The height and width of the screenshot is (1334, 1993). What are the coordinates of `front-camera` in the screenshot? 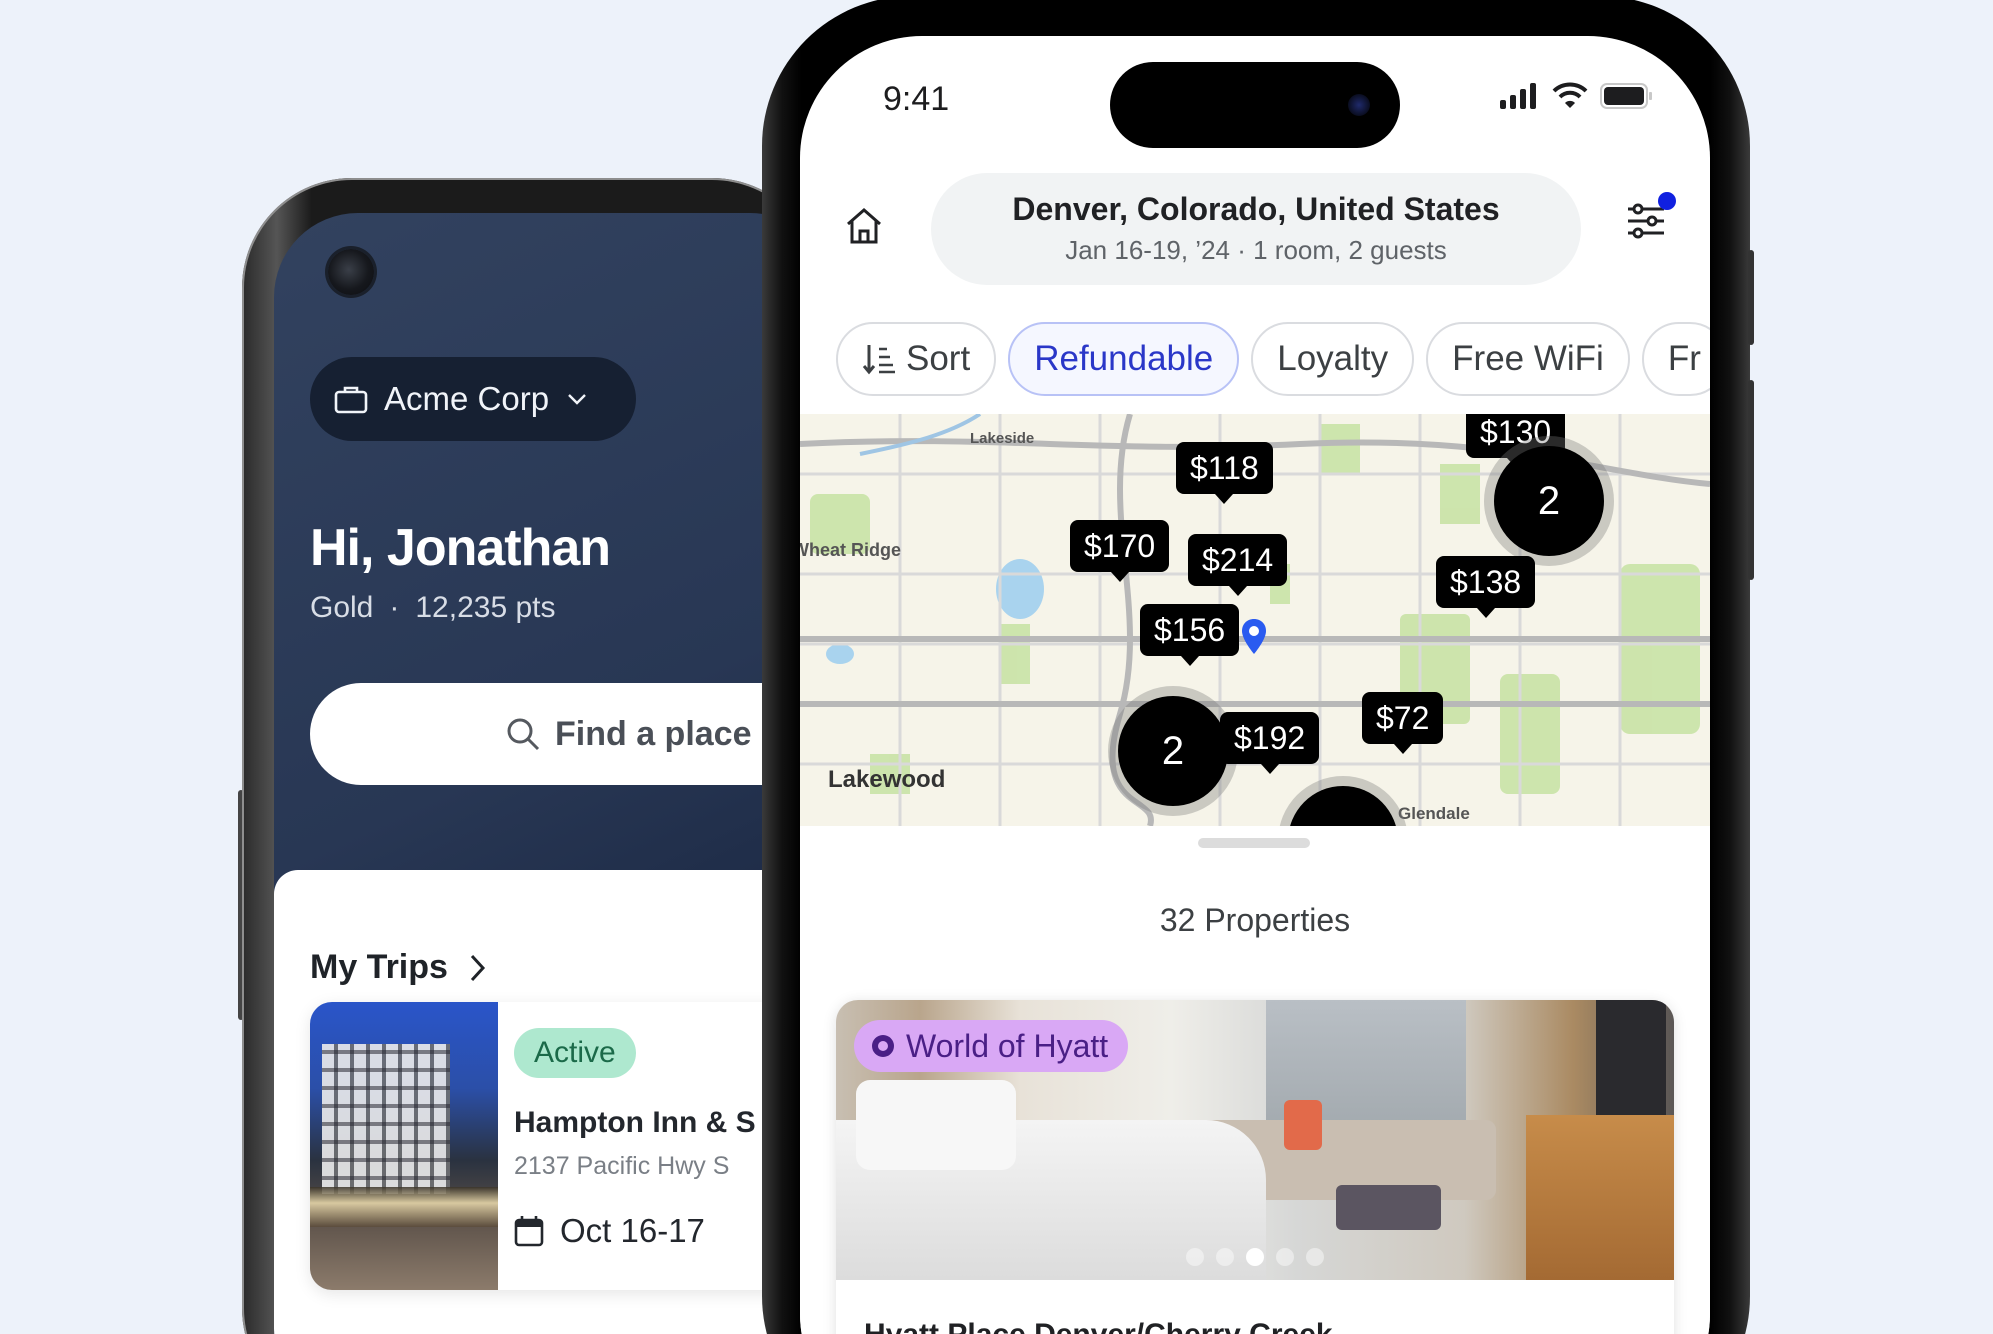 It's located at (351, 272).